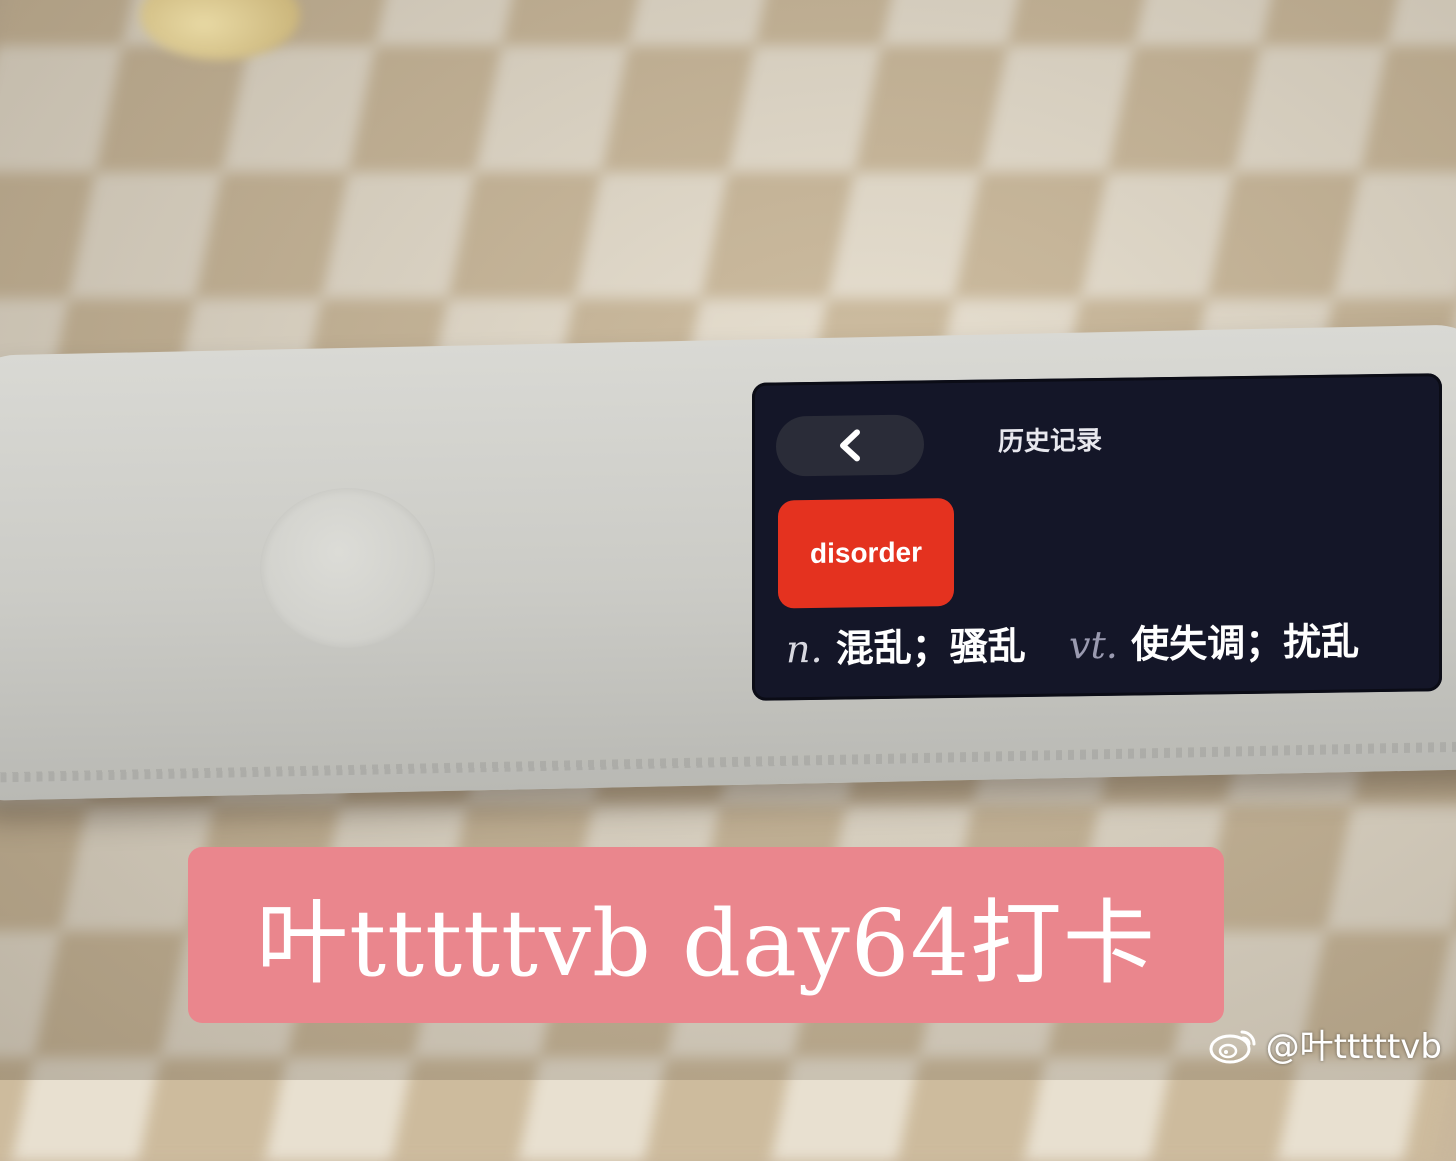  Describe the element at coordinates (1093, 645) in the screenshot. I see `pos-verb: vt.` at that location.